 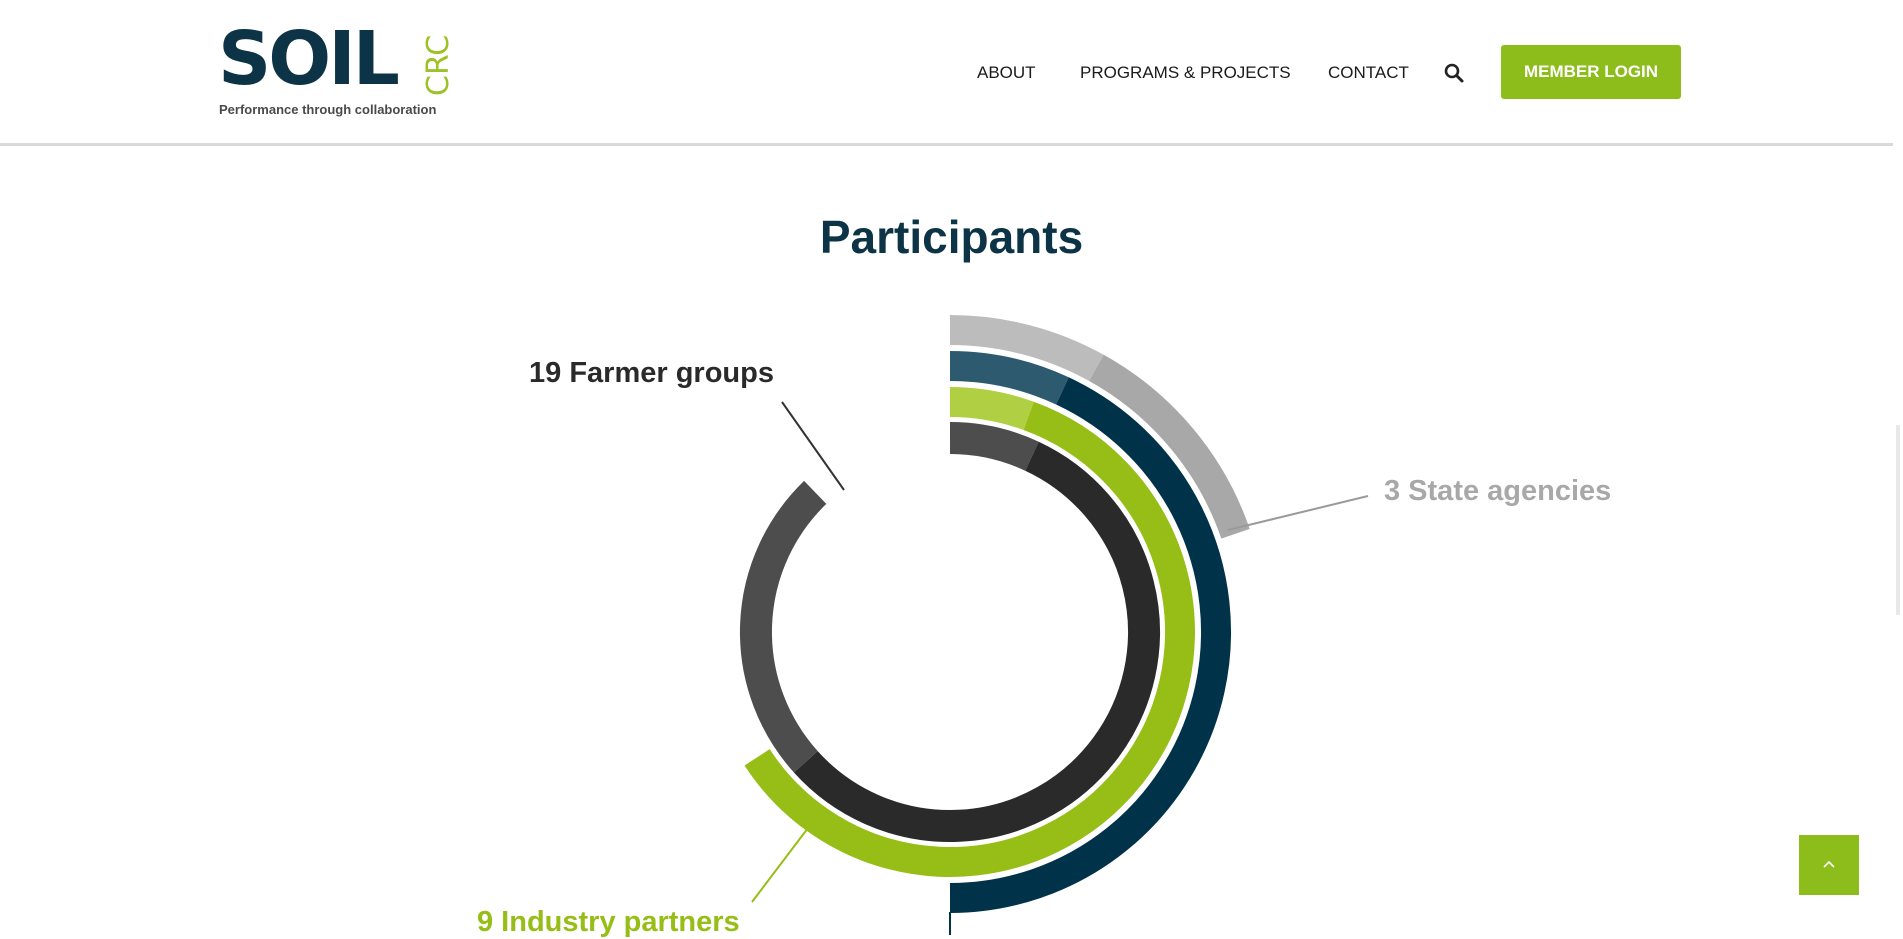 I want to click on scroll-to-top-button, so click(x=1829, y=865).